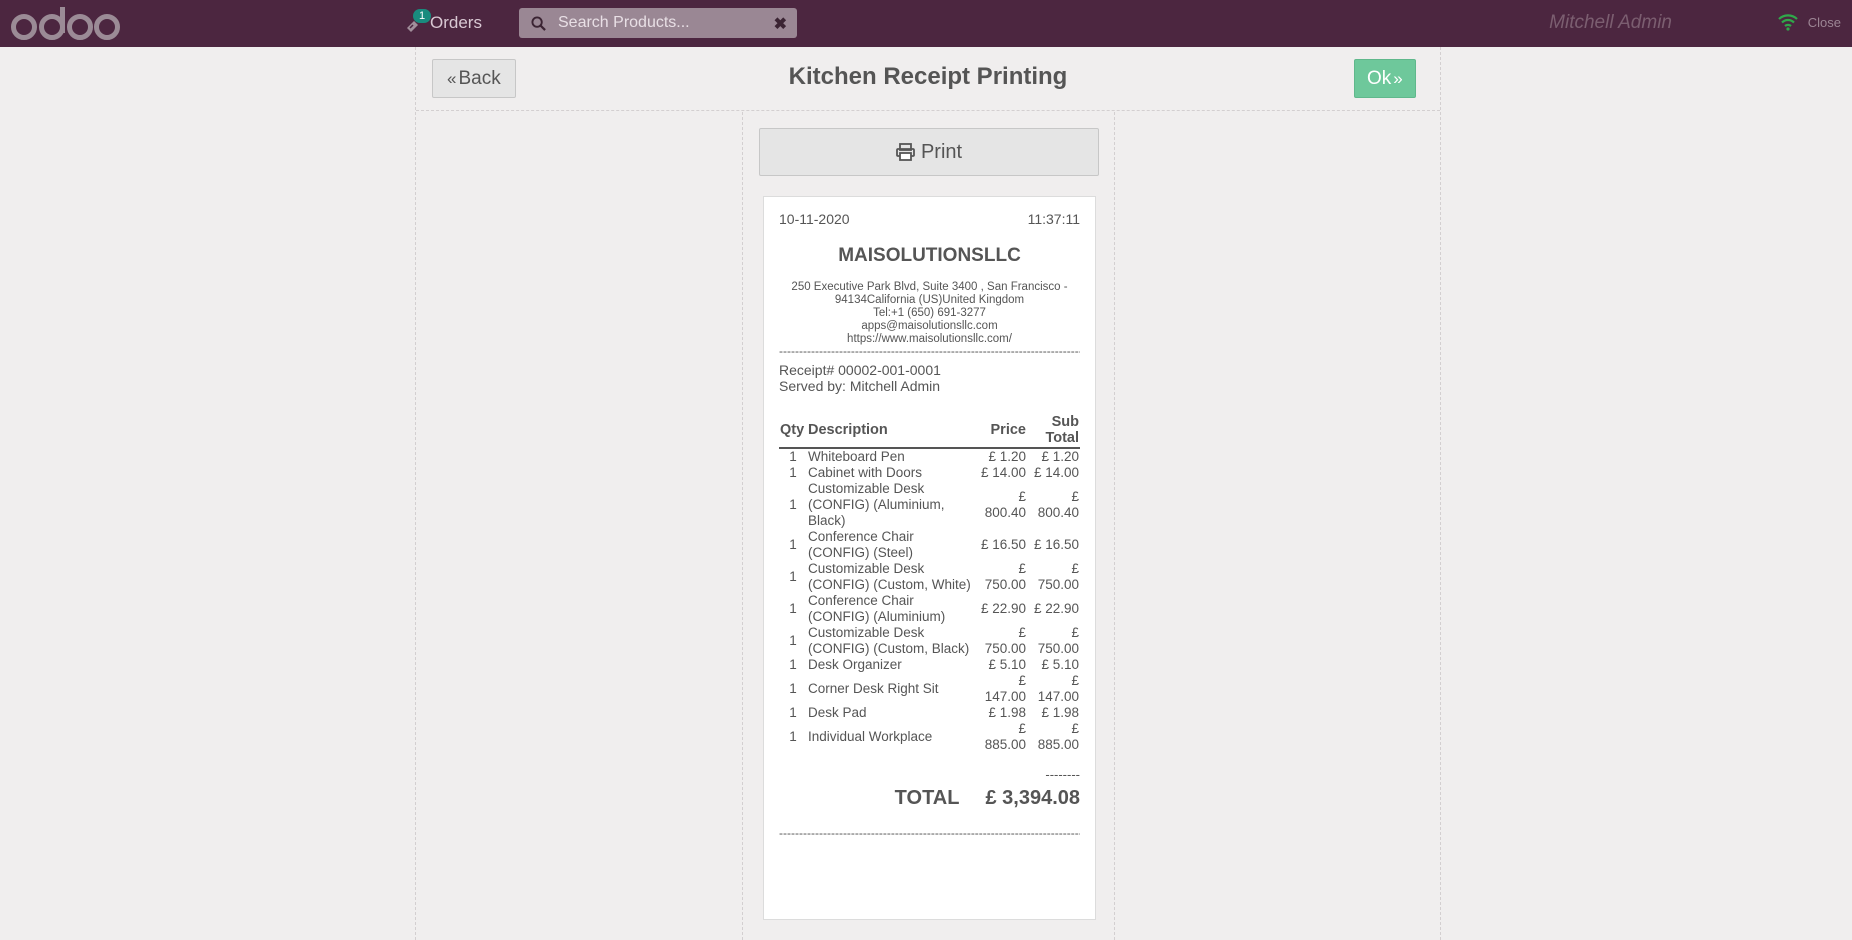 This screenshot has width=1852, height=940. Describe the element at coordinates (1398, 78) in the screenshot. I see `double-chevron-right-icon: »` at that location.